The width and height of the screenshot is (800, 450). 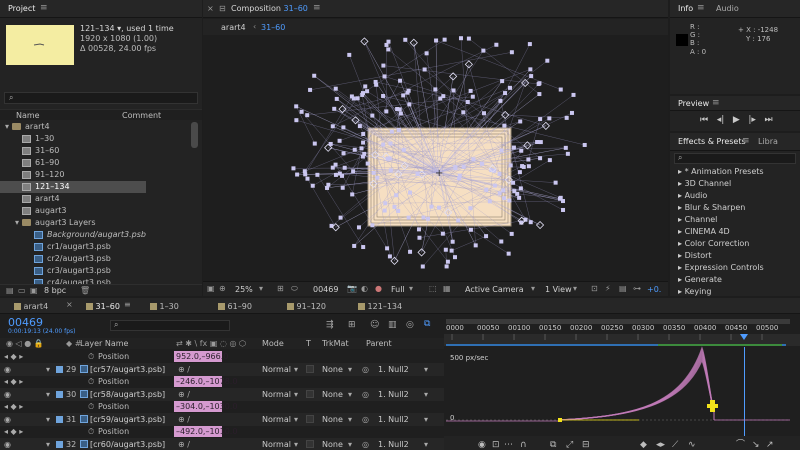 What do you see at coordinates (201, 356) in the screenshot?
I see `property-value: 952.0,–966.0` at bounding box center [201, 356].